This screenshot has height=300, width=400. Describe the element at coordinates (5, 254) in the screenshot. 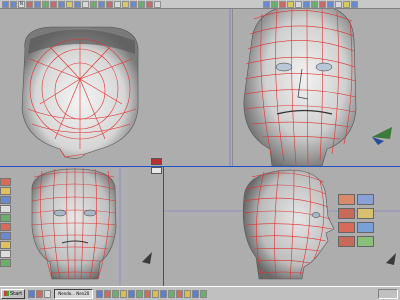

I see `fill-tool-icon` at that location.